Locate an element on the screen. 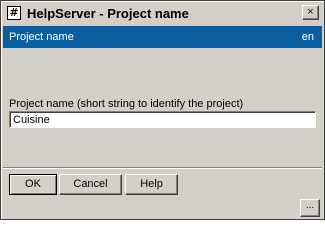 The image size is (325, 240). ok-button: OK is located at coordinates (33, 184).